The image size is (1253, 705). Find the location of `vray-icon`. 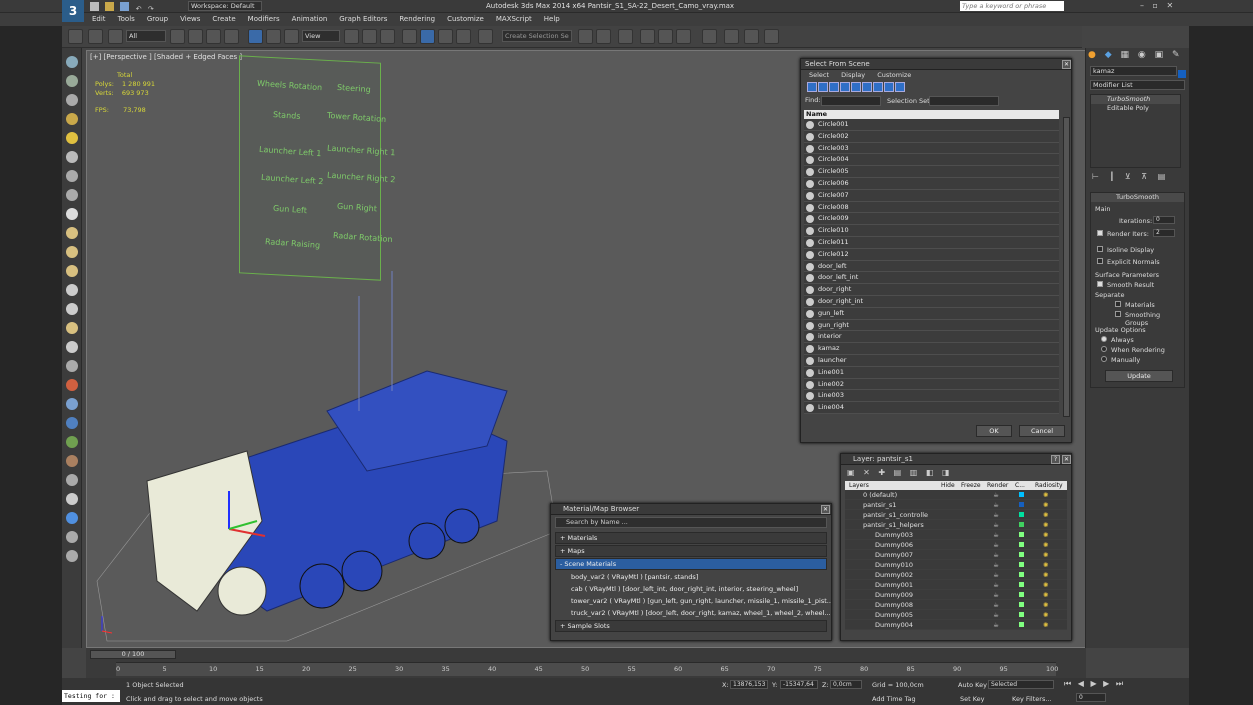

vray-icon is located at coordinates (72, 518).